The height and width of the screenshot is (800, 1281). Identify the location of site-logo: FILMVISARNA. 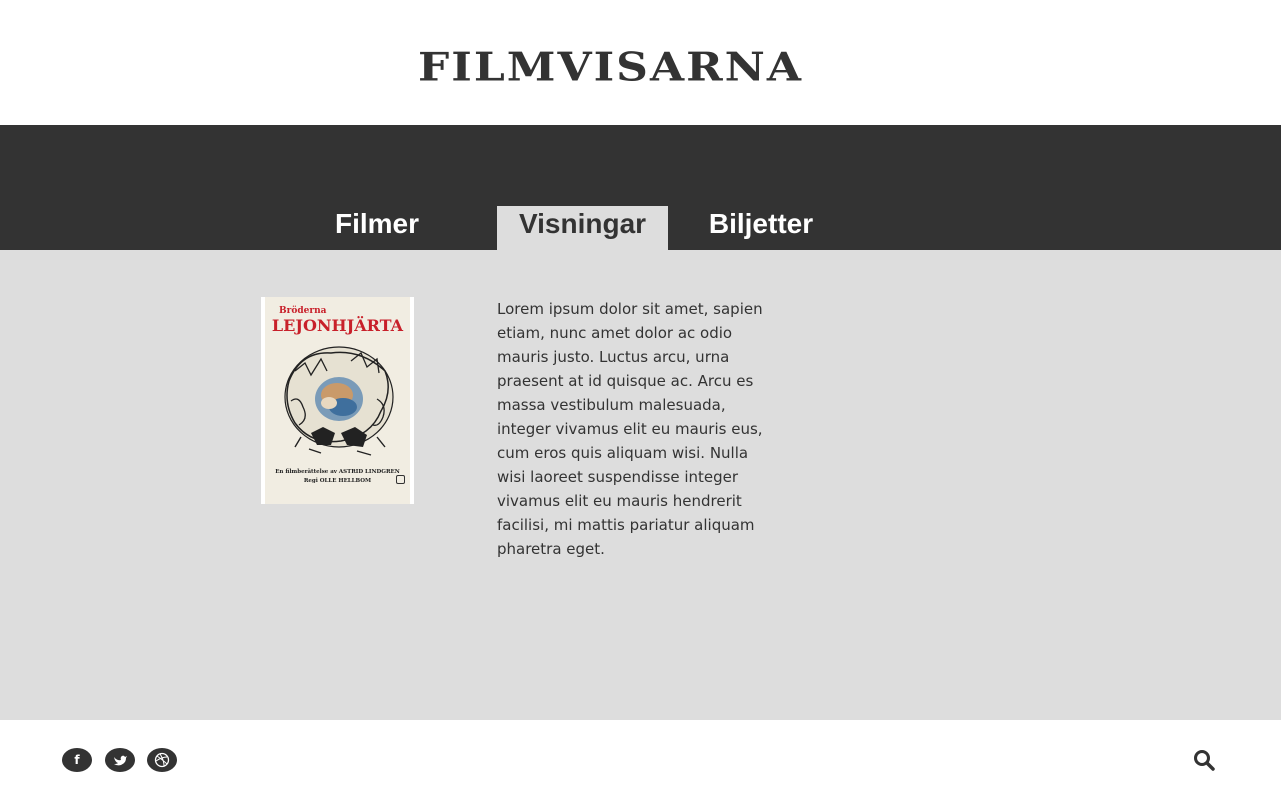
(610, 68).